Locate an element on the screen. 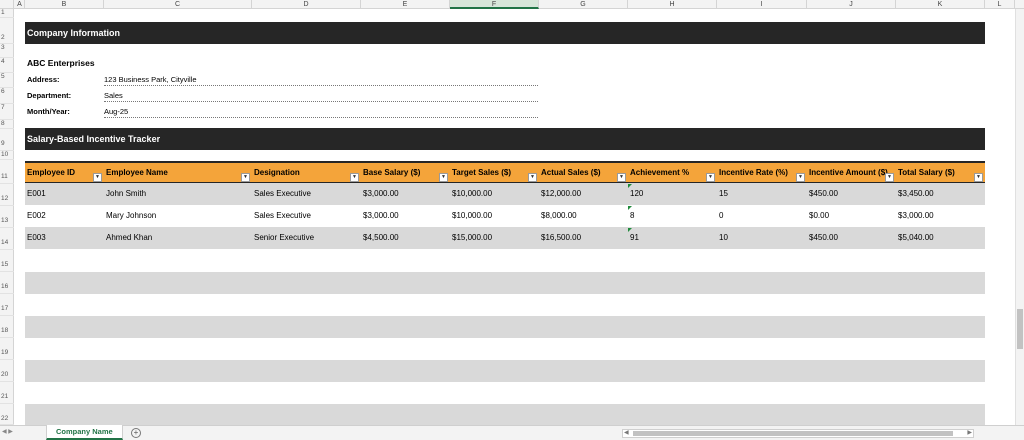  cell-total-salary: $3,450.00 is located at coordinates (915, 194).